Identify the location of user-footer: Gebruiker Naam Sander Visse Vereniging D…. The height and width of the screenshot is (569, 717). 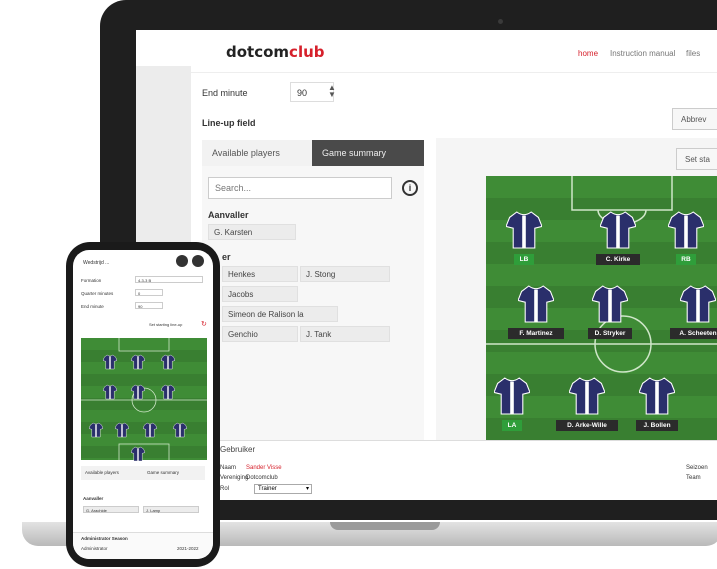
(466, 470).